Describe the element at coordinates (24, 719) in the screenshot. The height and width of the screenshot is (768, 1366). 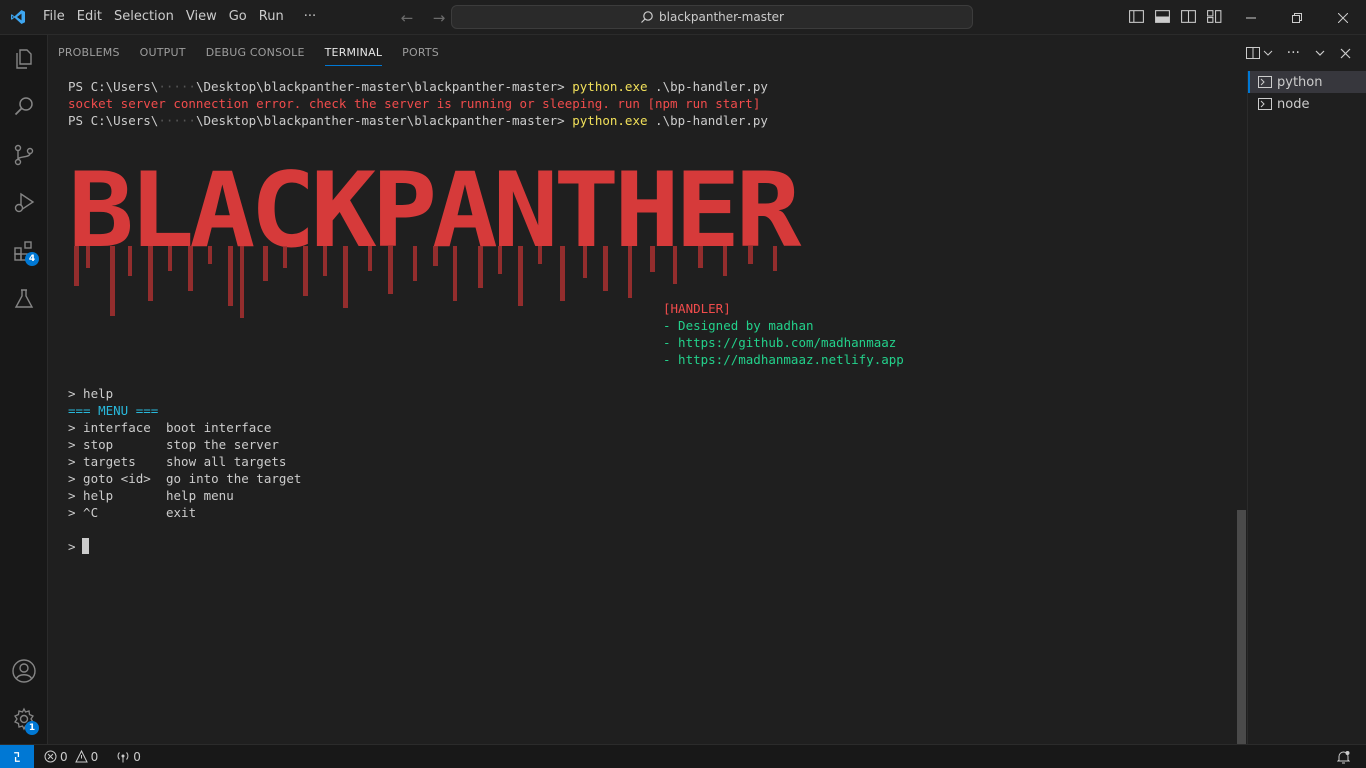
I see `manage-gear-icon: 1` at that location.